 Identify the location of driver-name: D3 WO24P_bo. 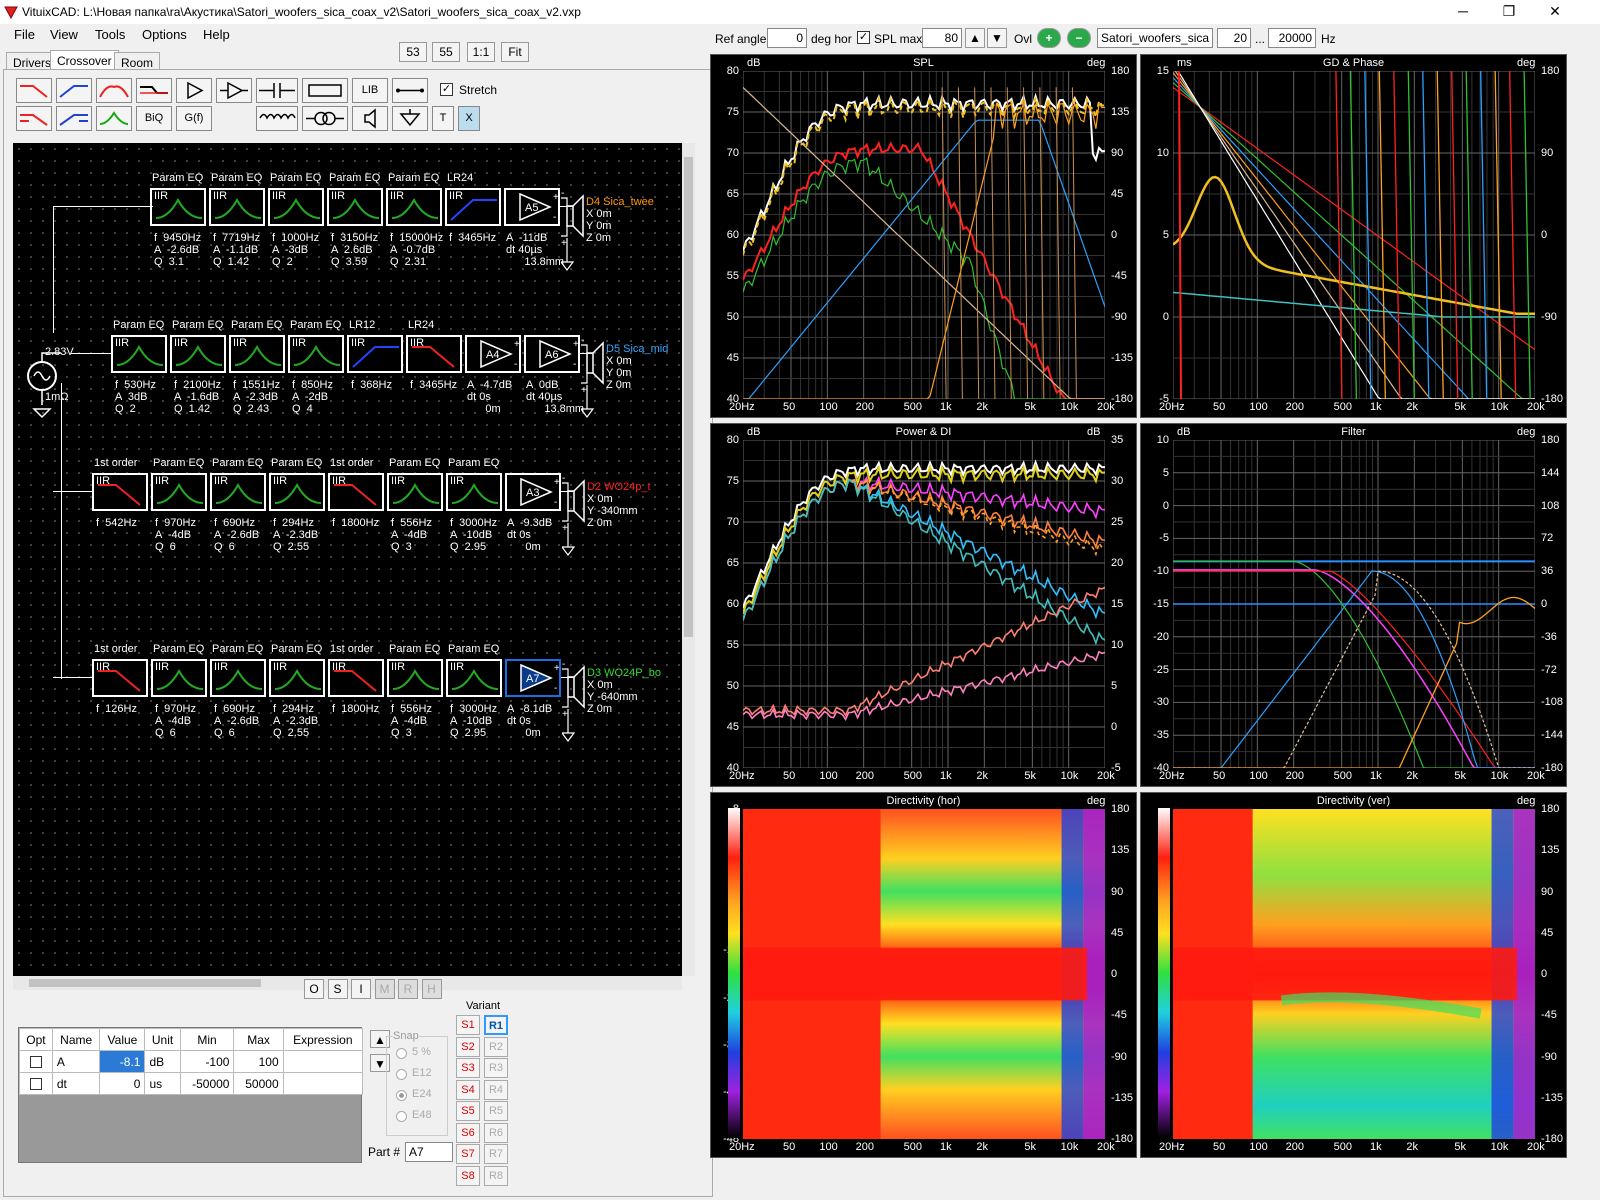
(624, 673).